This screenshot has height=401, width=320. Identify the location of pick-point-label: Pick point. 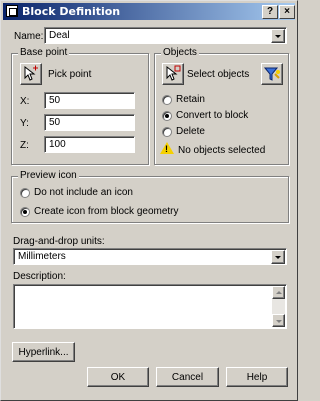
(69, 74).